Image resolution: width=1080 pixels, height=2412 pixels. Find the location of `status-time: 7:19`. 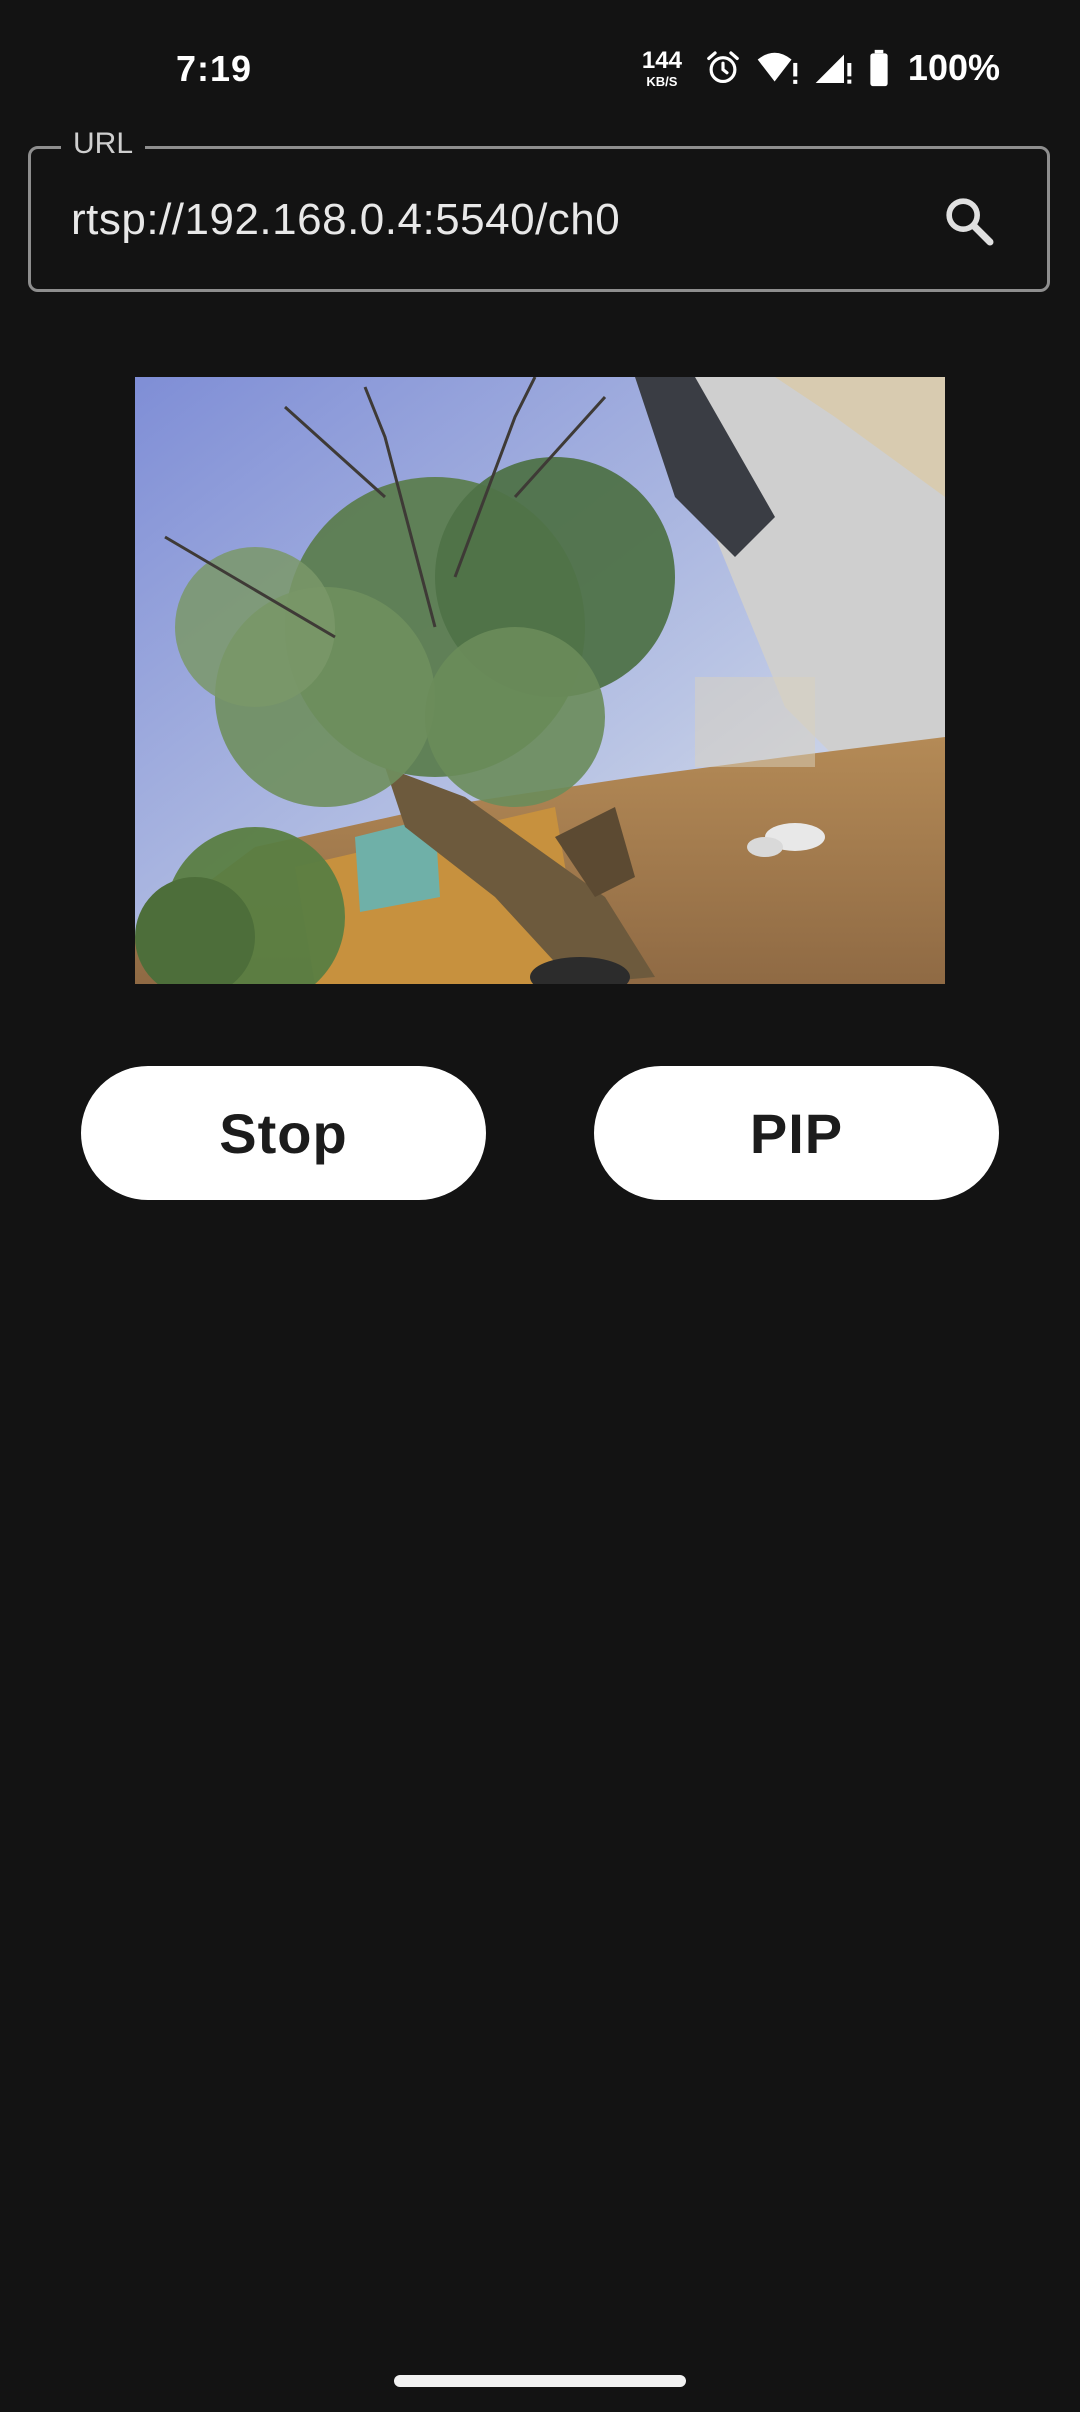

status-time: 7:19 is located at coordinates (214, 68).